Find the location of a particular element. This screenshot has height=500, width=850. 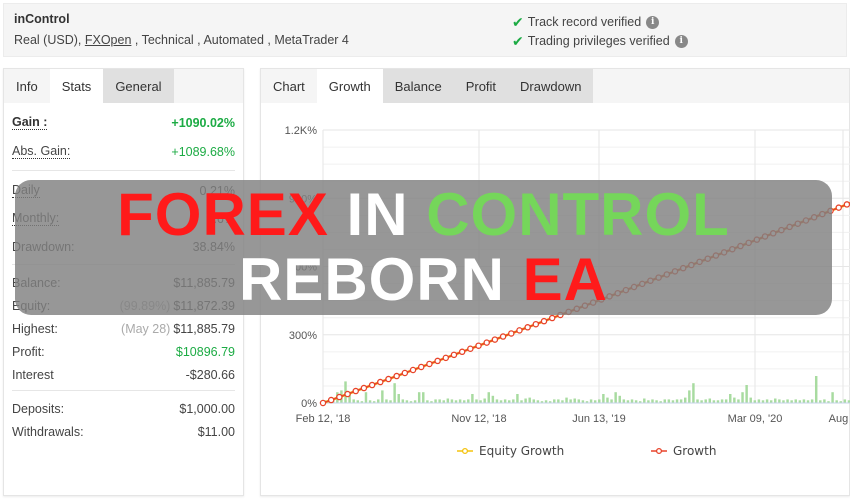

stat-label: Abs. Gain: is located at coordinates (41, 151).